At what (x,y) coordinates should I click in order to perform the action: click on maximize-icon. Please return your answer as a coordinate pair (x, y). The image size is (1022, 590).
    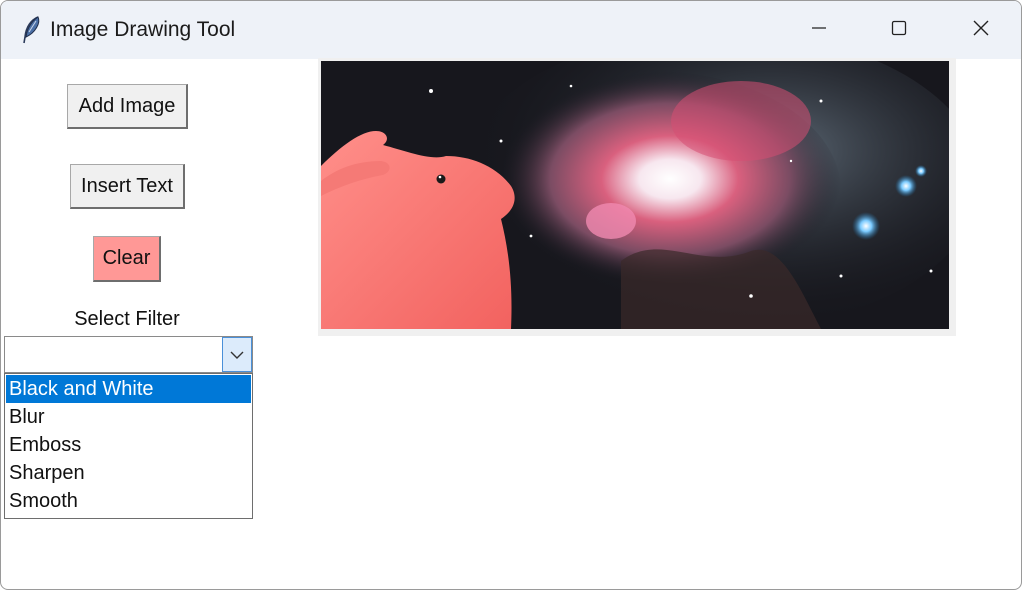
    Looking at the image, I should click on (899, 30).